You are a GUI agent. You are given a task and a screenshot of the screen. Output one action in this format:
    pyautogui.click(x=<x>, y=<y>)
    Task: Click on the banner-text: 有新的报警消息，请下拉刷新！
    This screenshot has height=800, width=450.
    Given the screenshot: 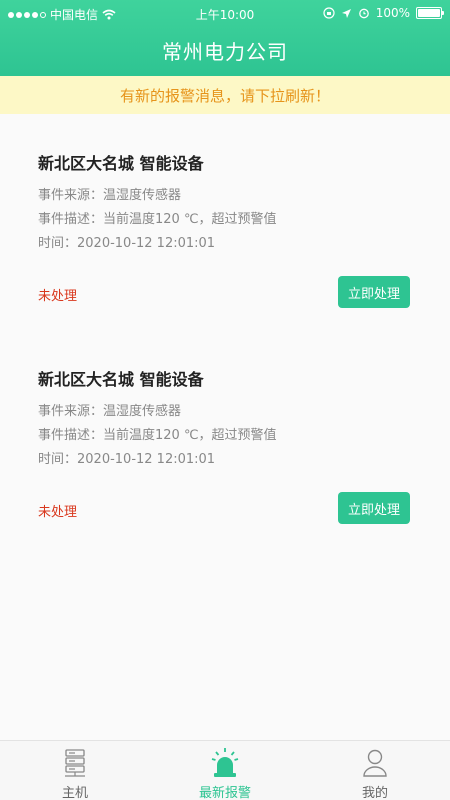 What is the action you would take?
    pyautogui.click(x=224, y=95)
    